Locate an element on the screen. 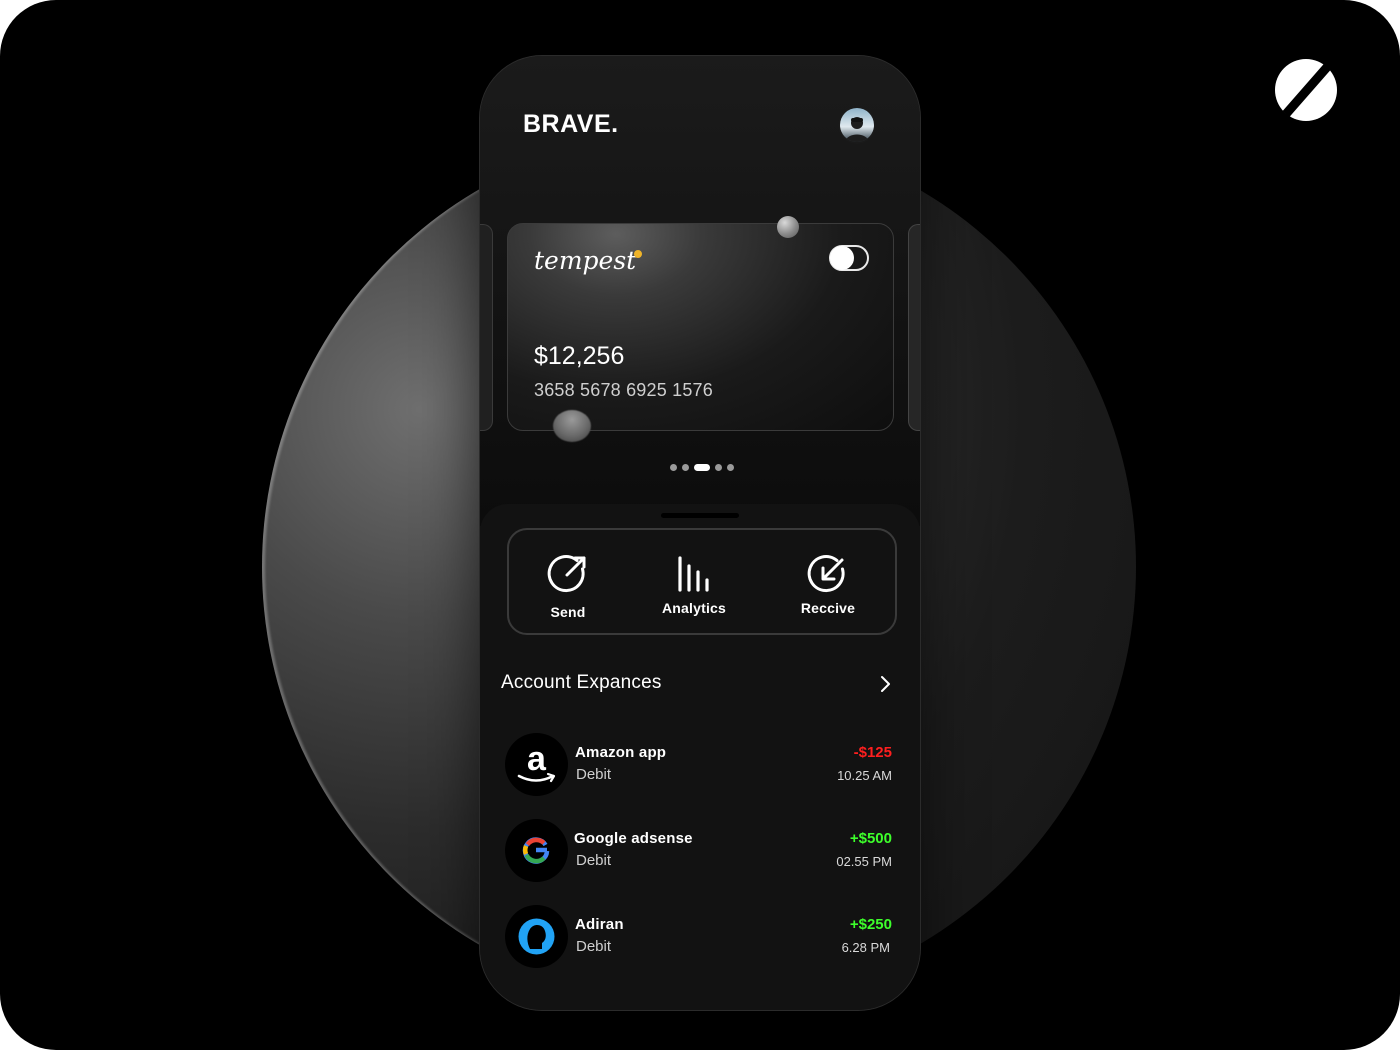 The width and height of the screenshot is (1400, 1050). card-brand-dot is located at coordinates (638, 254).